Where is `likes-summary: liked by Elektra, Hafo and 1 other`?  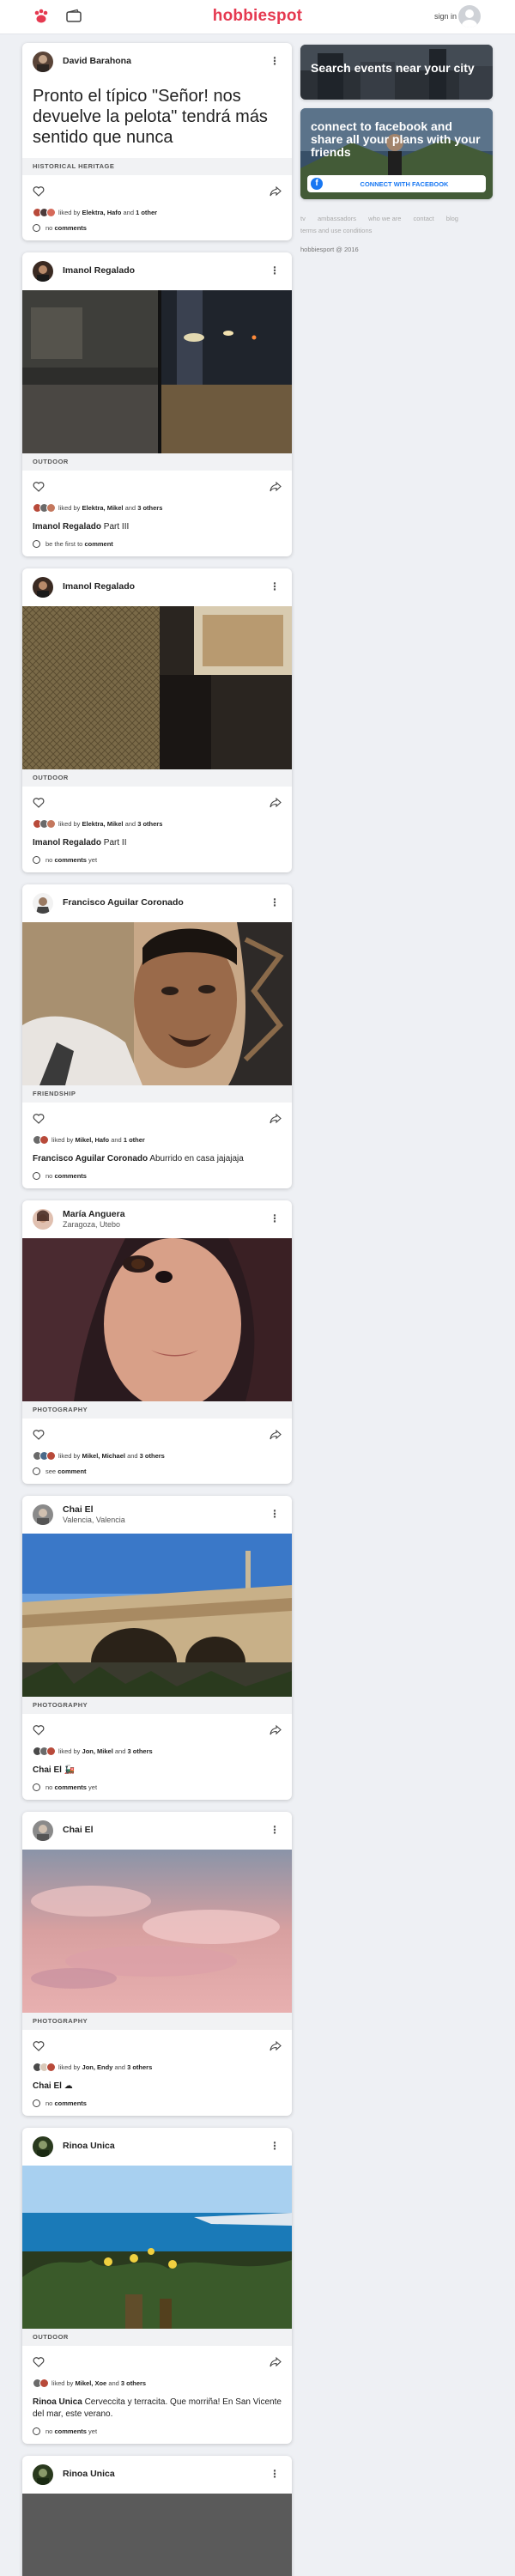 likes-summary: liked by Elektra, Hafo and 1 other is located at coordinates (157, 213).